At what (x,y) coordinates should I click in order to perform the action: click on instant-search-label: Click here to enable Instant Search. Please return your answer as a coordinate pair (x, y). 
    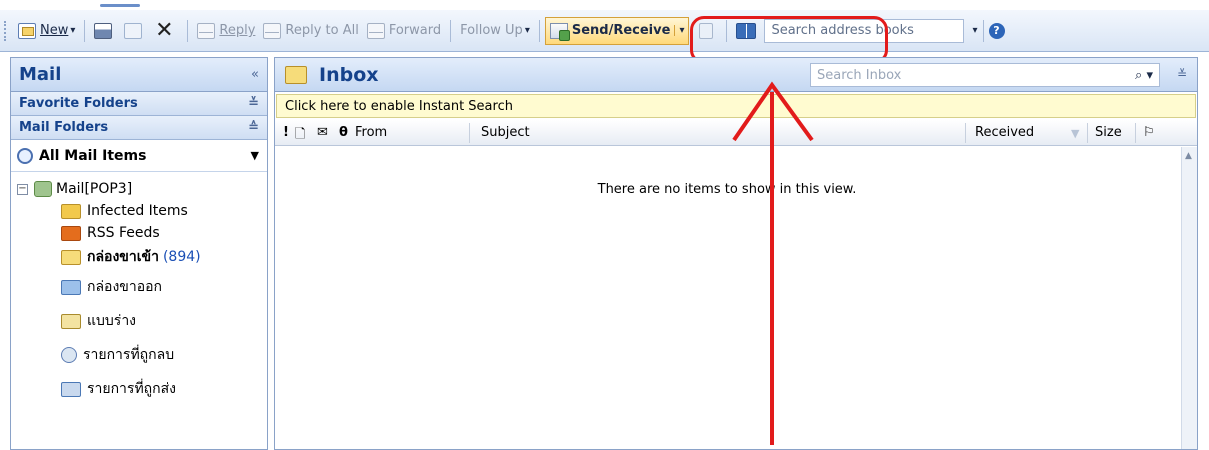
    Looking at the image, I should click on (399, 106).